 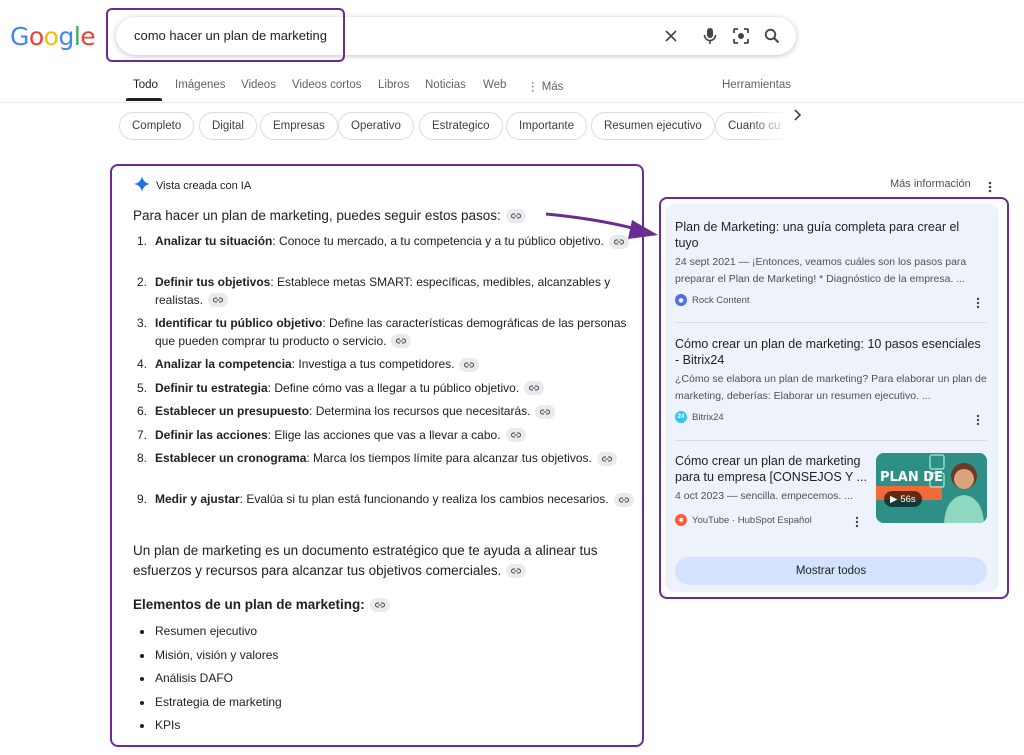 I want to click on thumbnail-text: PLAN DE, so click(x=911, y=477).